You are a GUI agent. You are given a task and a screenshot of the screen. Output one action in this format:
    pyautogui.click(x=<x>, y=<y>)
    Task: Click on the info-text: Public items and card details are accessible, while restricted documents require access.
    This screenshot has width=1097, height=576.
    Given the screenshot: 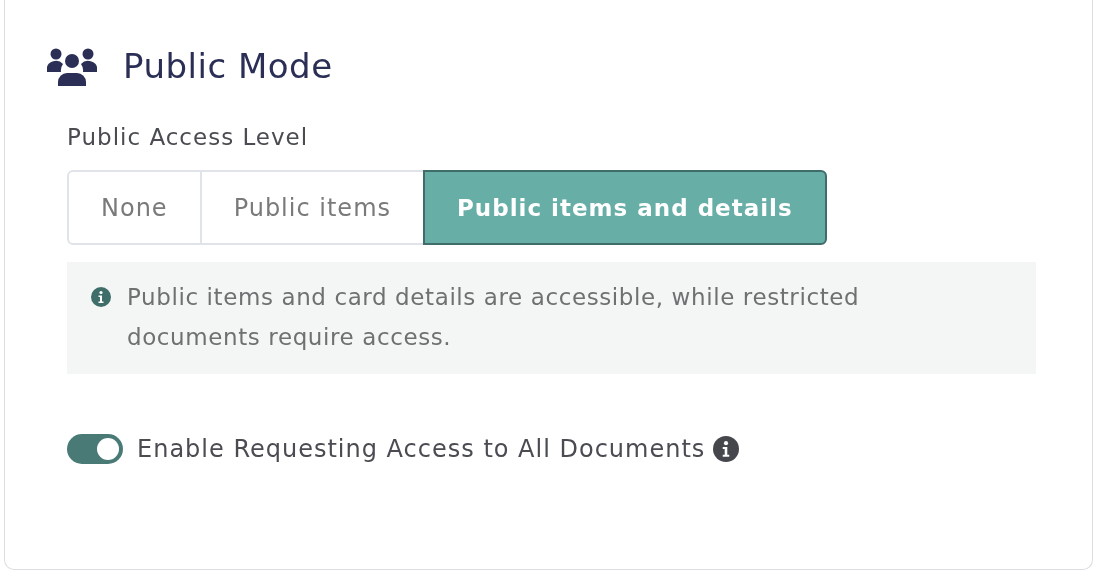 What is the action you would take?
    pyautogui.click(x=494, y=317)
    